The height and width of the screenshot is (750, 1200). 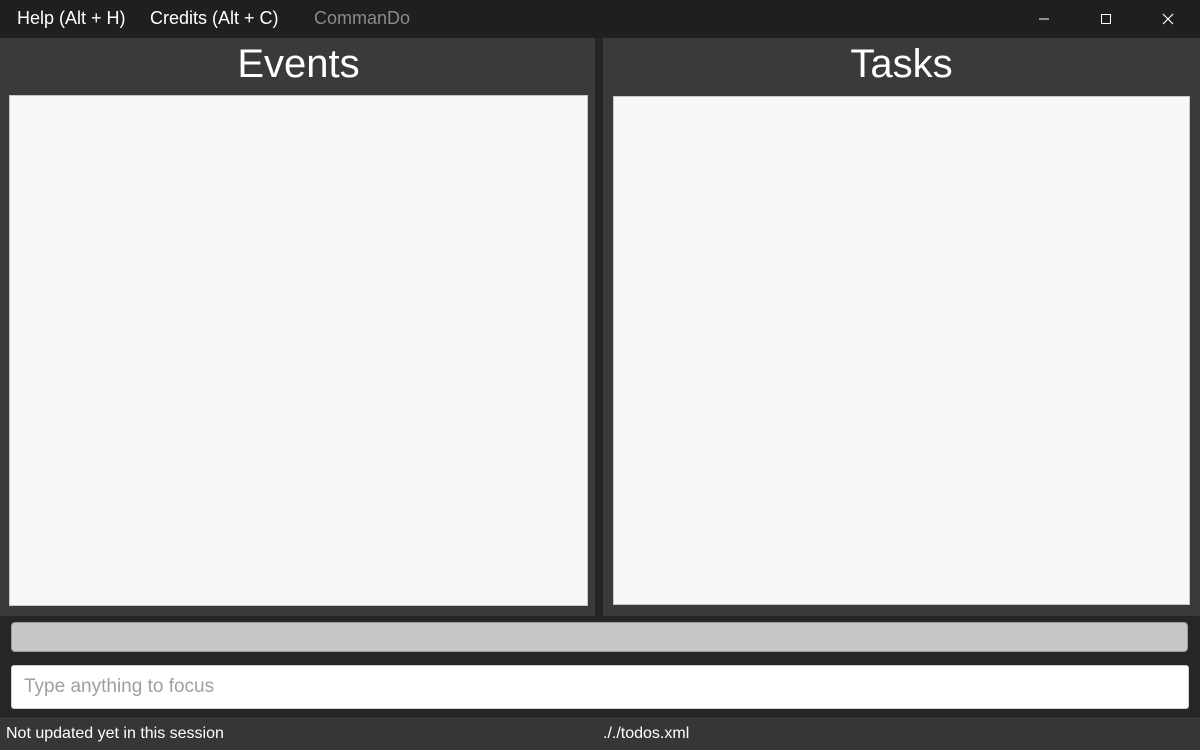 I want to click on sync-status: Not updated yet in this session, so click(x=115, y=733).